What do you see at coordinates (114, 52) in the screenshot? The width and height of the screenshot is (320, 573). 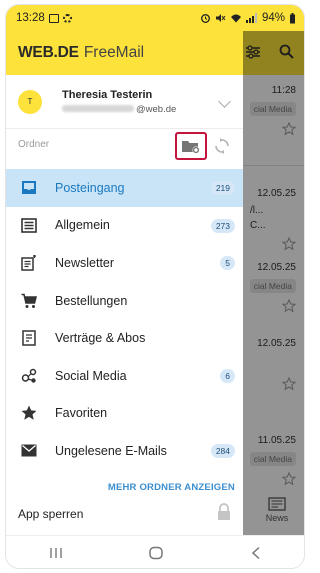 I see `product-name: FreeMail` at bounding box center [114, 52].